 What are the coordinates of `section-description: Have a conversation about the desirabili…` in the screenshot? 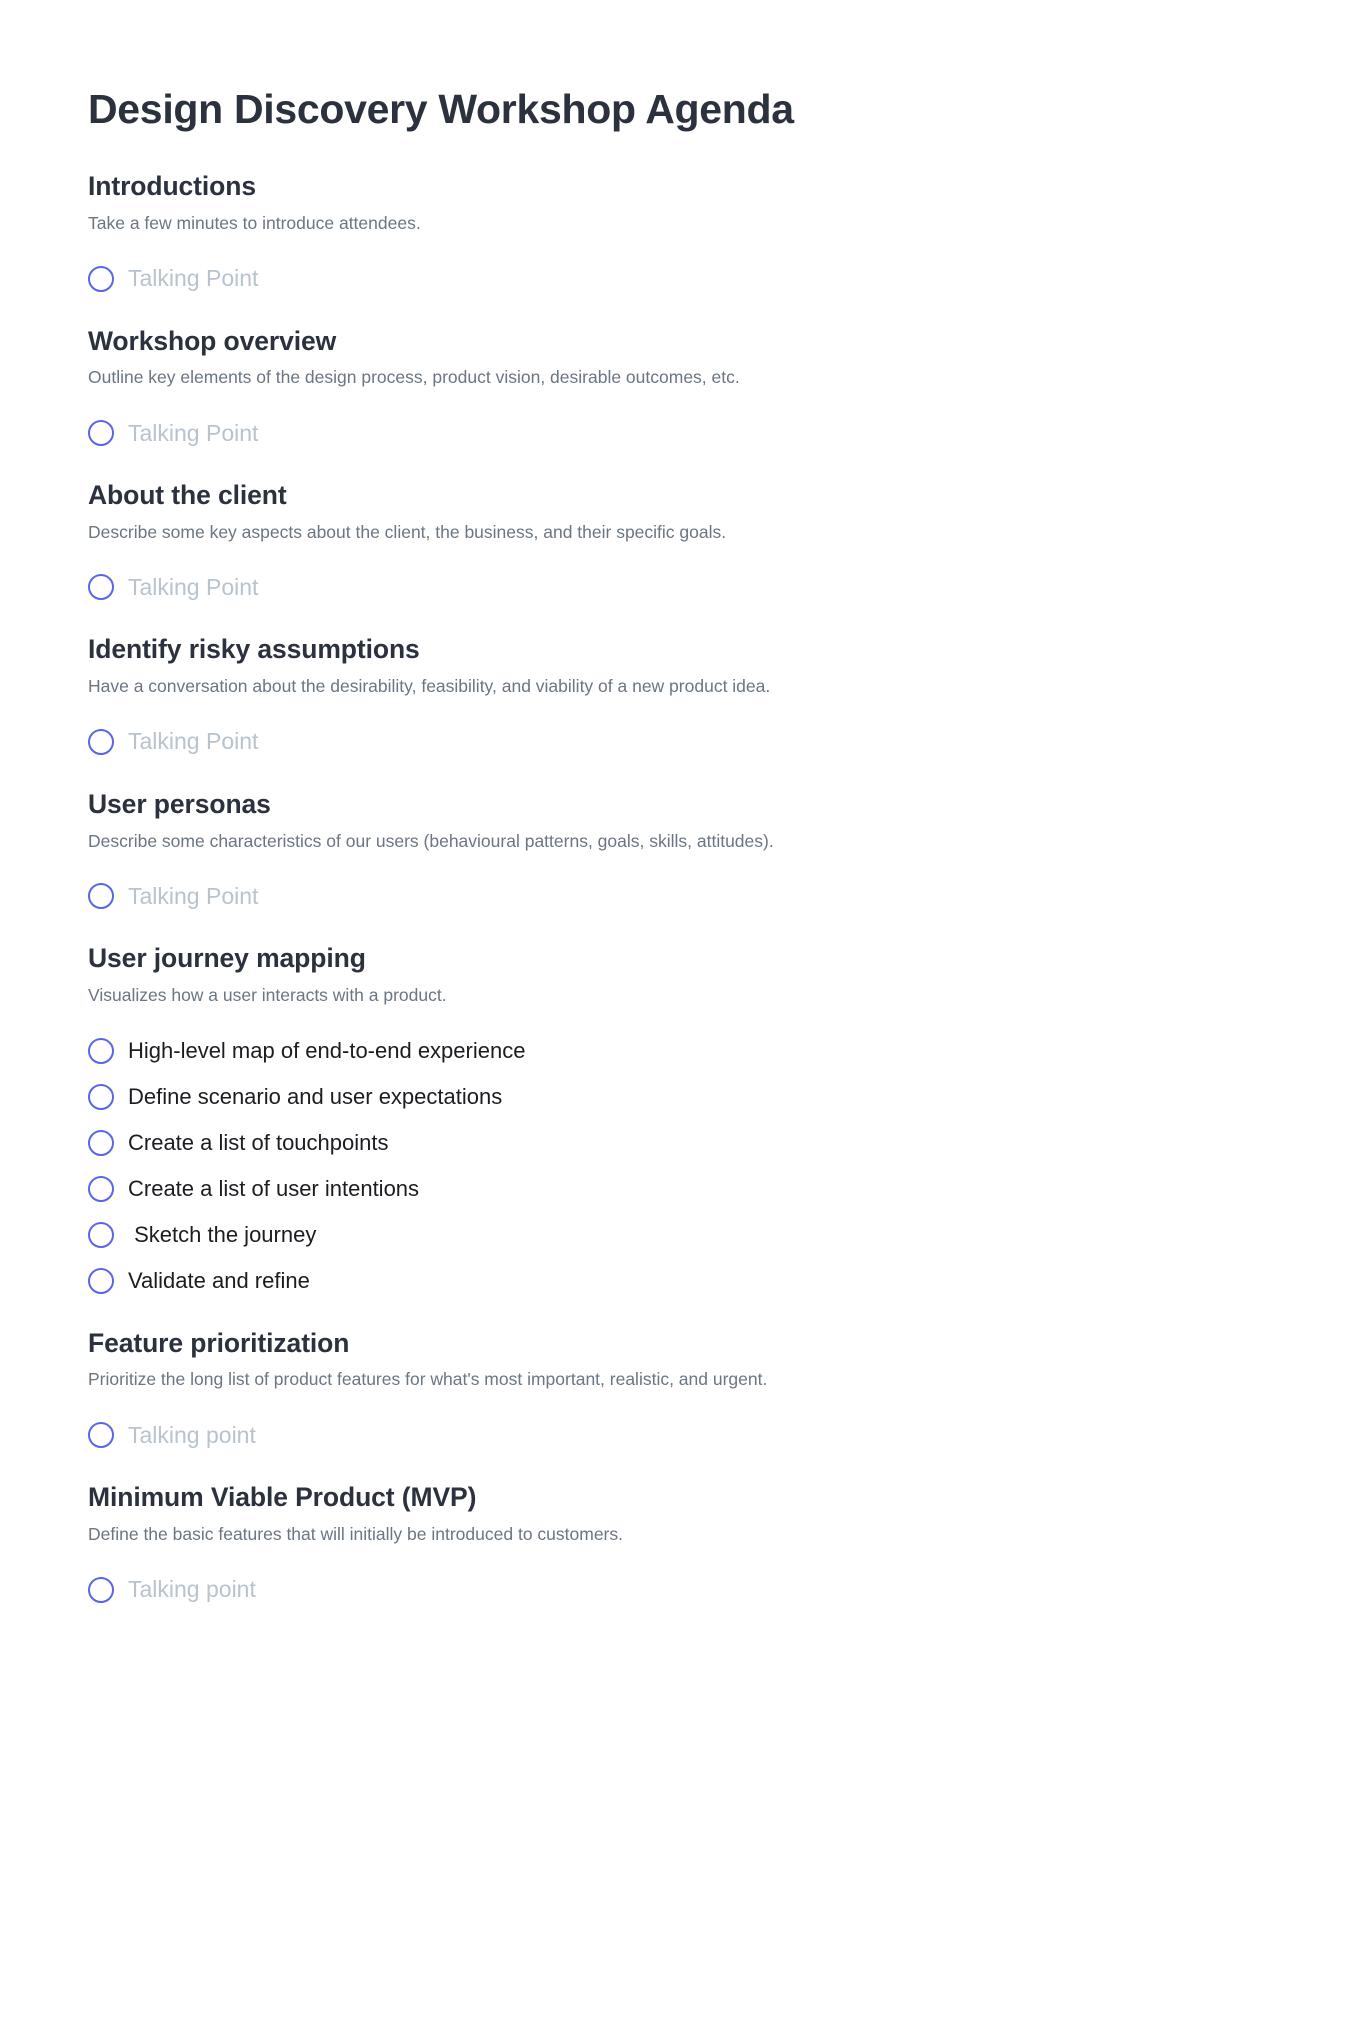 It's located at (429, 686).